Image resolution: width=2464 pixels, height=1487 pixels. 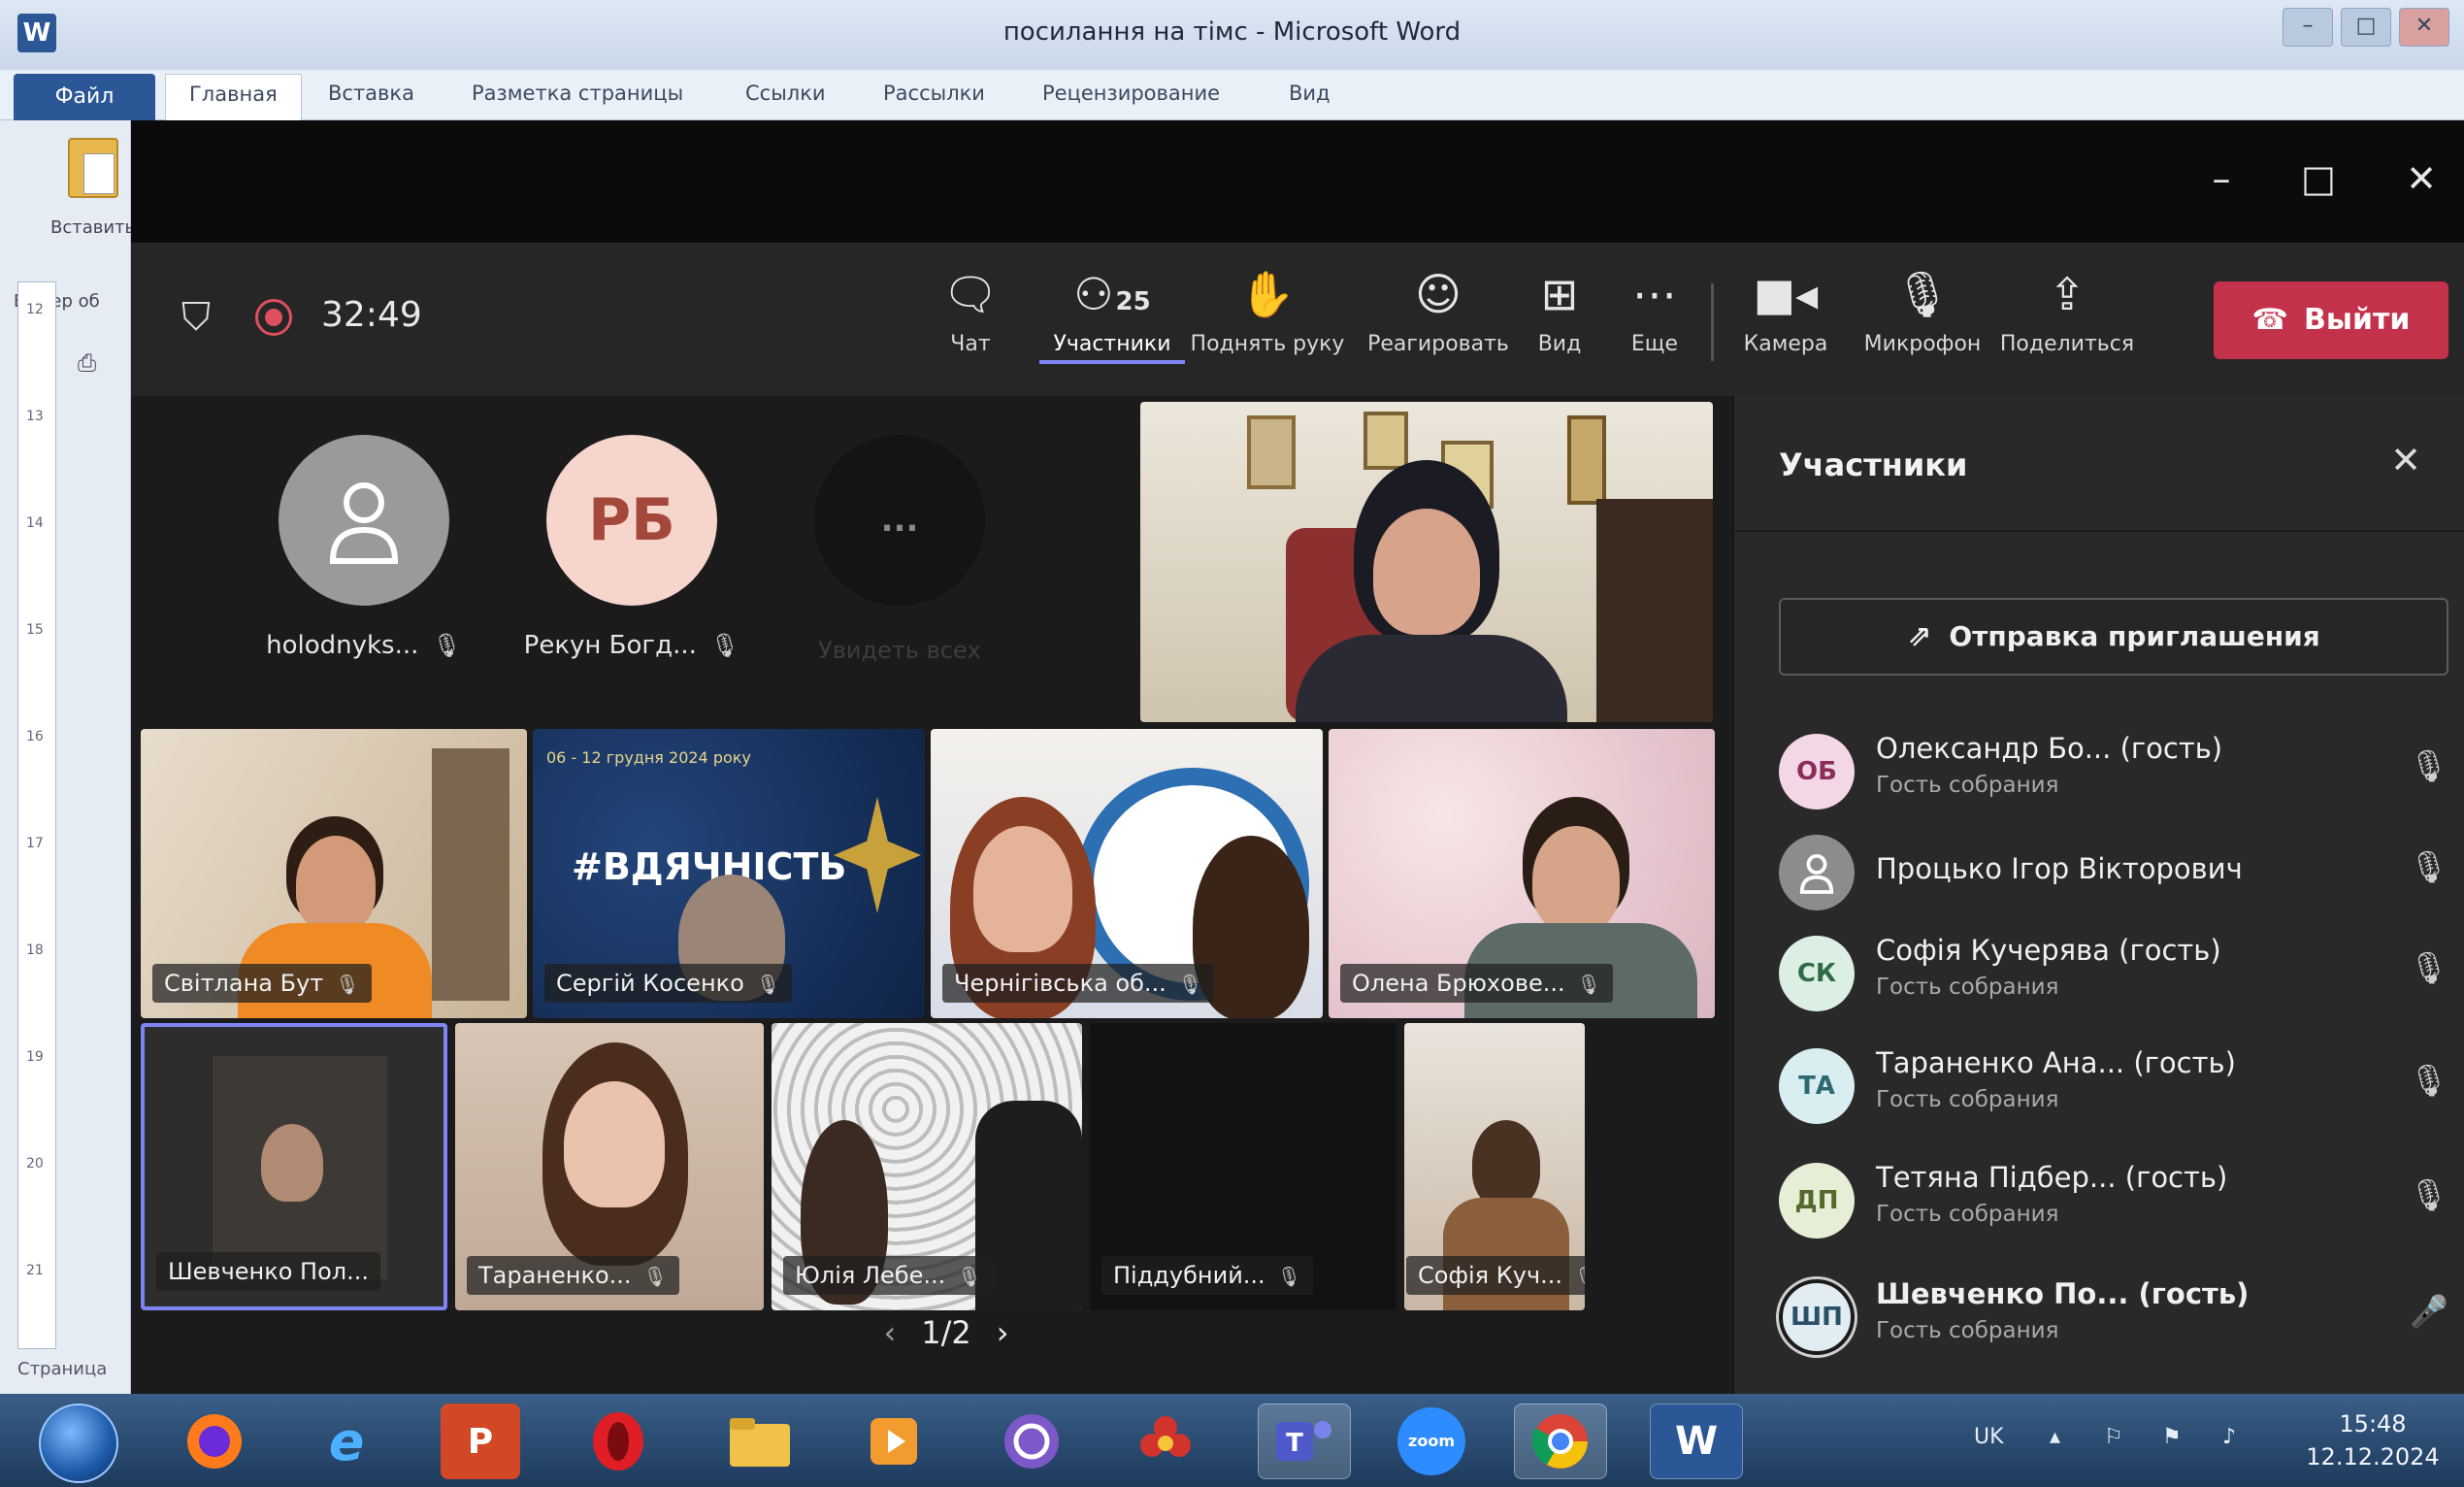 What do you see at coordinates (79, 1444) in the screenshot?
I see `start-button` at bounding box center [79, 1444].